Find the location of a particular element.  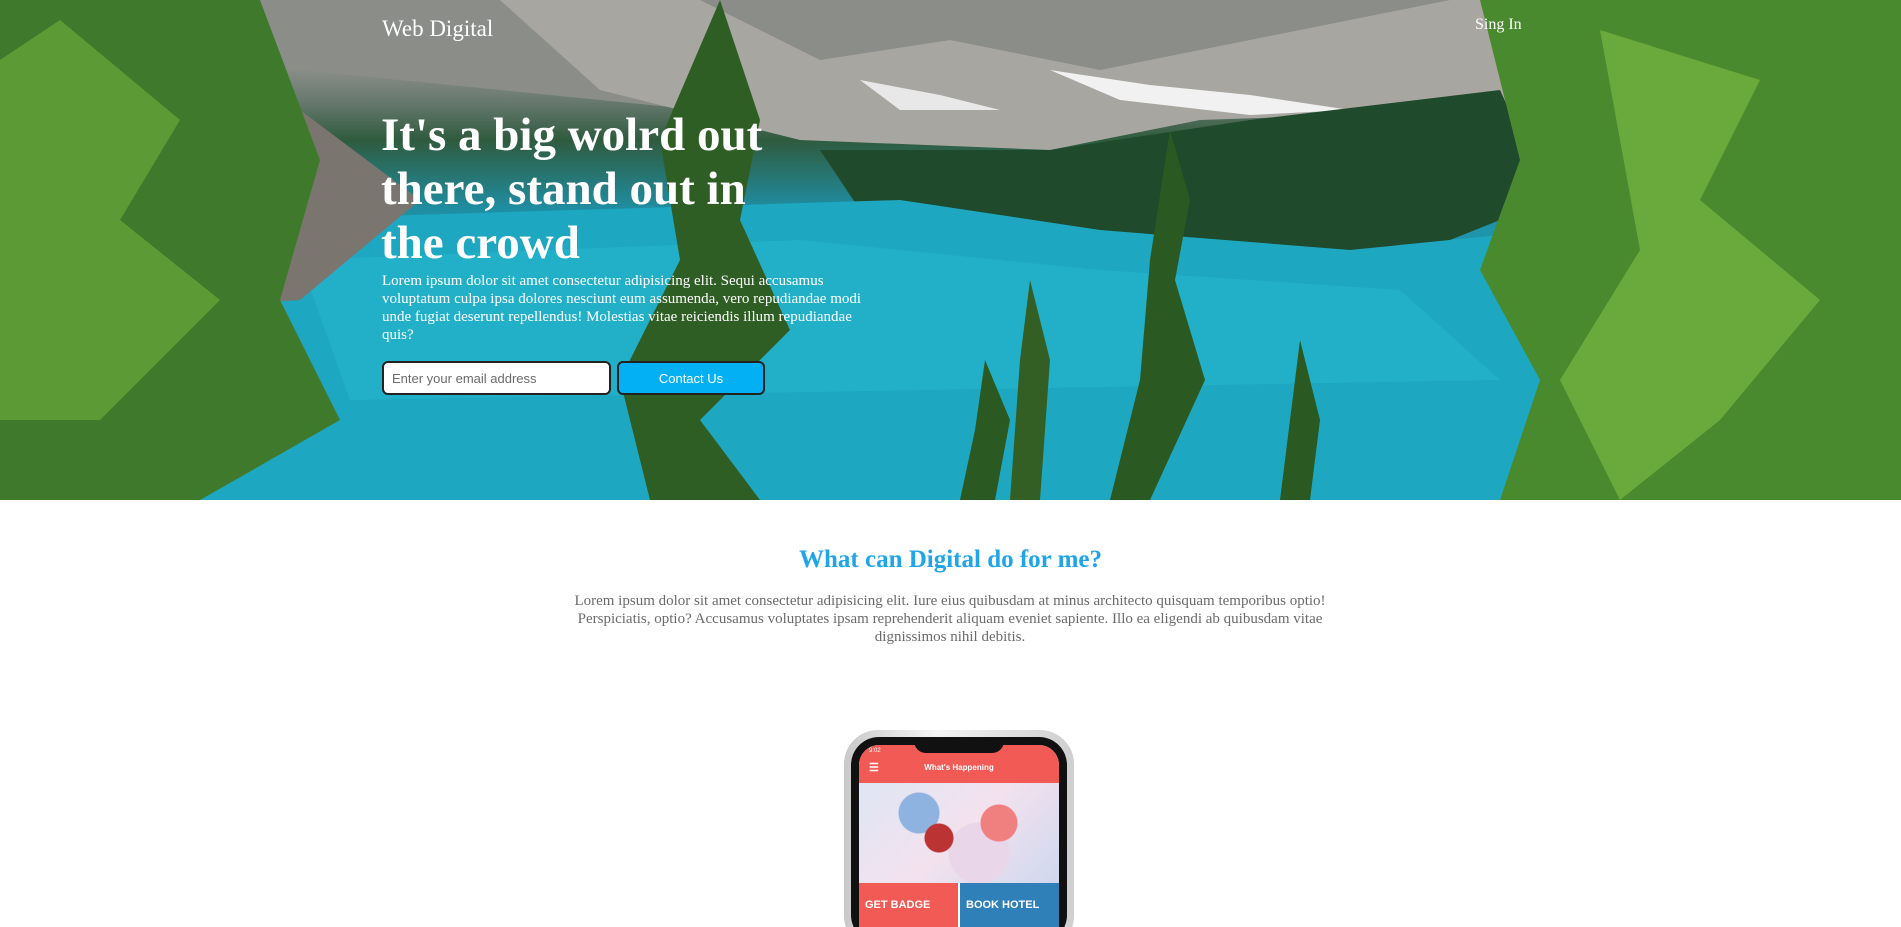

phone-app-bar: ☰ What's Happening is located at coordinates (959, 771).